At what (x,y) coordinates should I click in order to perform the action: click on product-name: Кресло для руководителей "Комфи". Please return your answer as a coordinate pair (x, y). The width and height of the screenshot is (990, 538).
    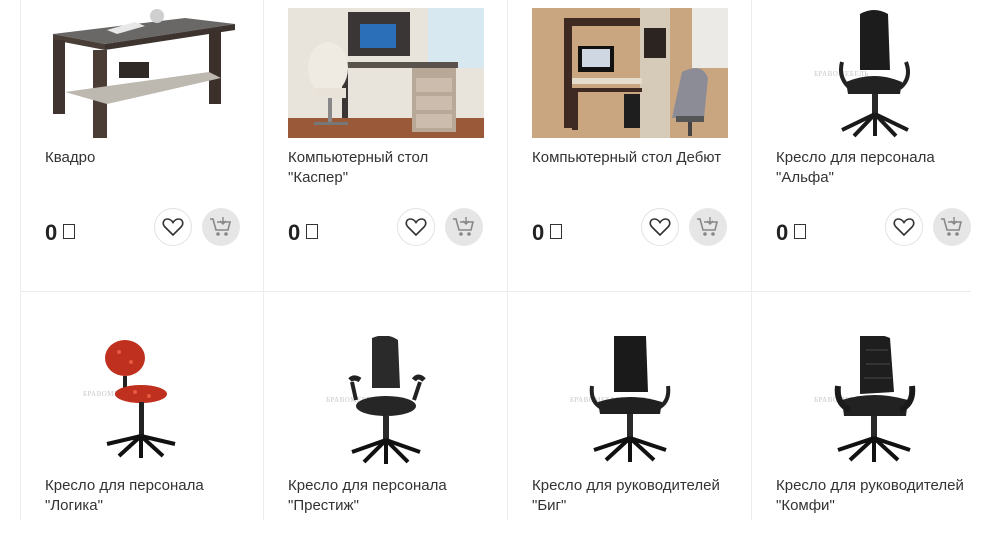
    Looking at the image, I should click on (876, 495).